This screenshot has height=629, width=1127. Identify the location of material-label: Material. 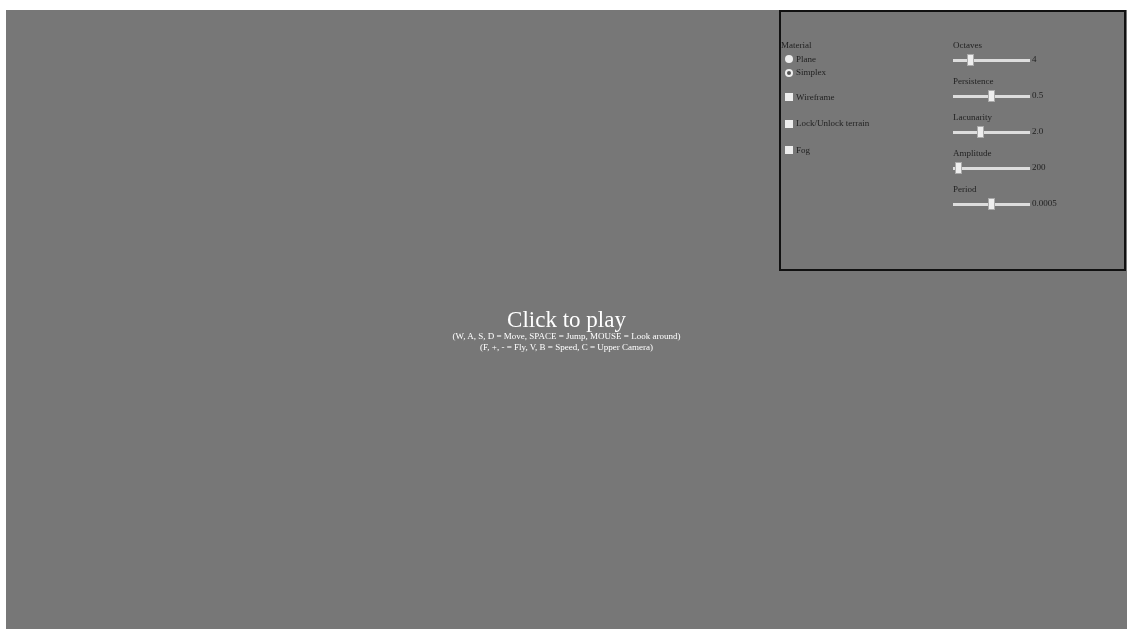
(797, 45).